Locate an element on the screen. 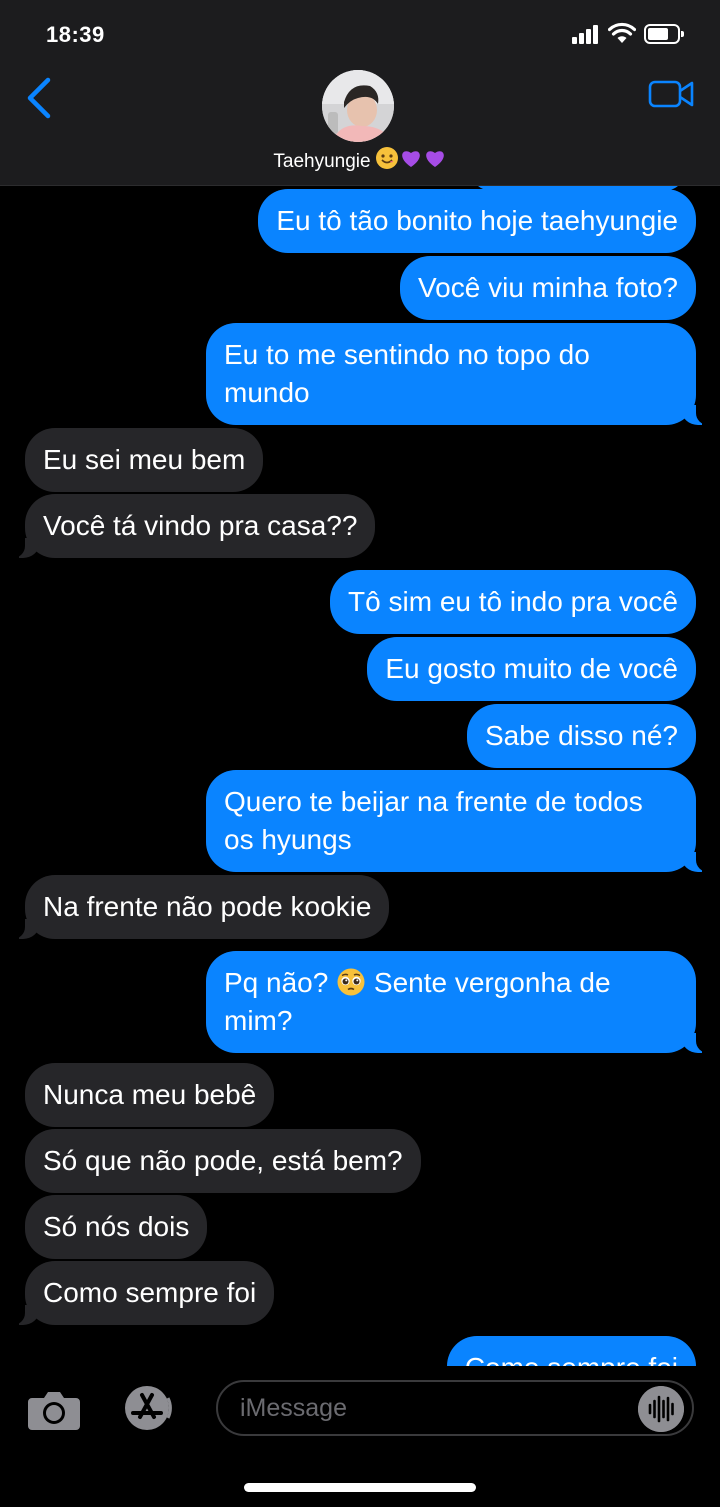 Image resolution: width=720 pixels, height=1507 pixels. facetime-video-icon is located at coordinates (671, 94).